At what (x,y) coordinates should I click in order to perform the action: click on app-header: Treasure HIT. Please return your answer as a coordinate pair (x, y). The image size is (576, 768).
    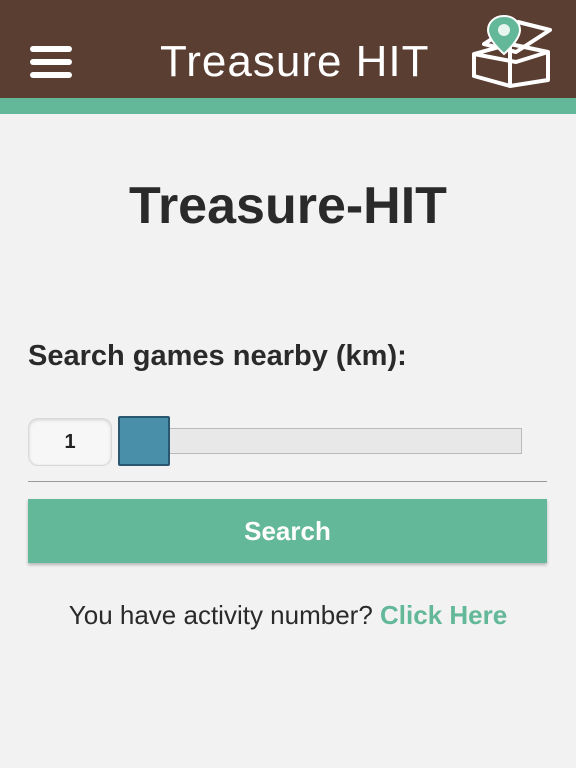
    Looking at the image, I should click on (288, 49).